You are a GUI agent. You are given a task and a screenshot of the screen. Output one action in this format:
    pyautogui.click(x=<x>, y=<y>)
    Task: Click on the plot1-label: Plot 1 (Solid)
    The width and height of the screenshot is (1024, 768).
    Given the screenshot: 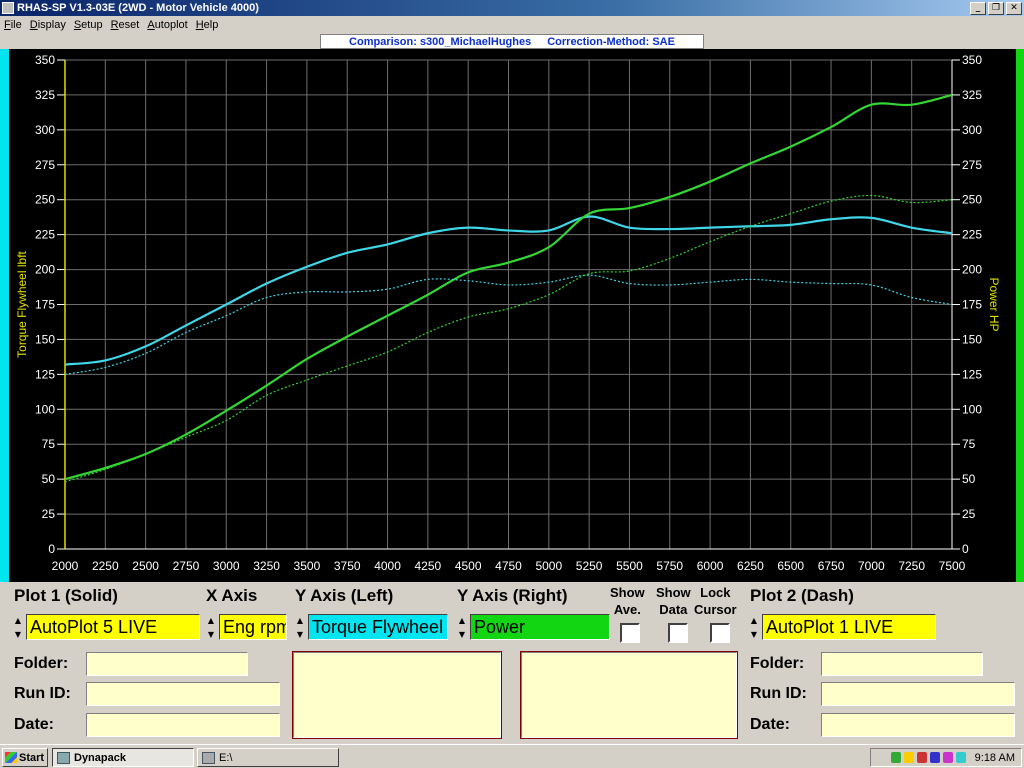 What is the action you would take?
    pyautogui.click(x=66, y=595)
    